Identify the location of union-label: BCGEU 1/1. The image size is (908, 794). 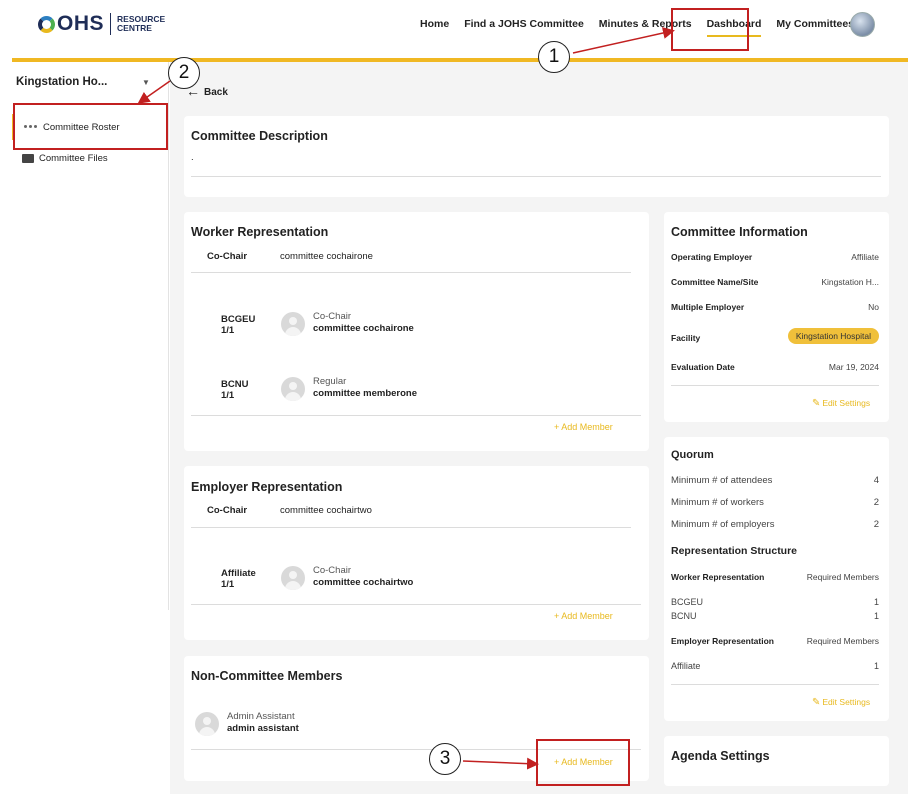
(238, 325).